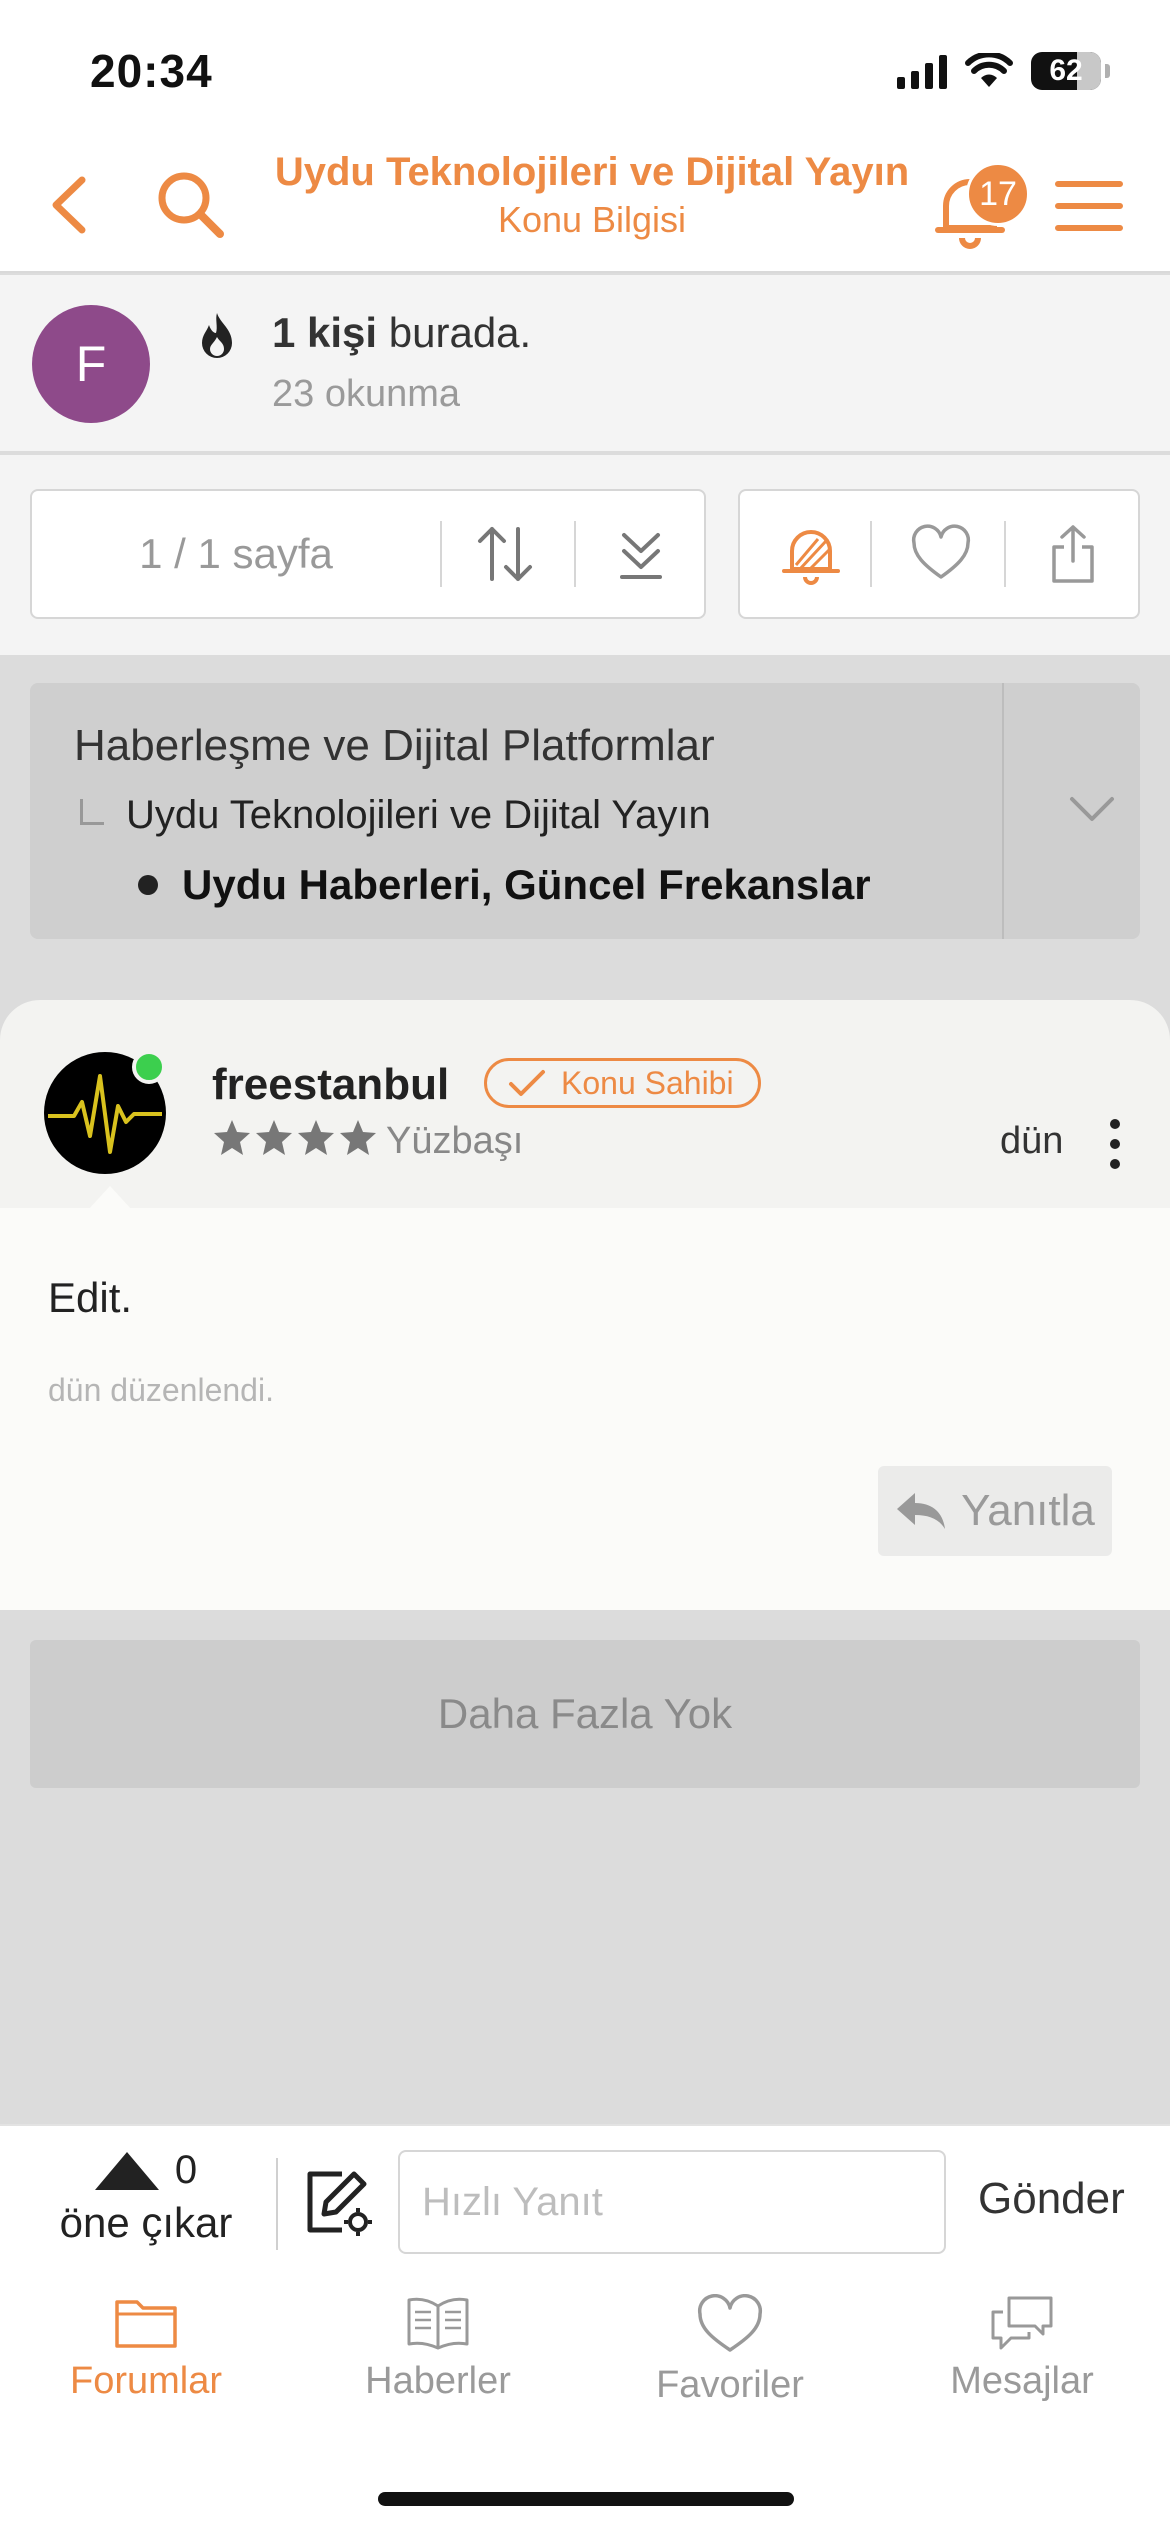 The height and width of the screenshot is (2532, 1170). What do you see at coordinates (586, 2499) in the screenshot?
I see `home-indicator` at bounding box center [586, 2499].